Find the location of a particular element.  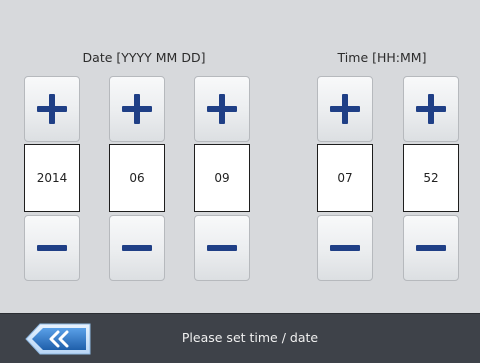

day-column: 09 is located at coordinates (222, 156).